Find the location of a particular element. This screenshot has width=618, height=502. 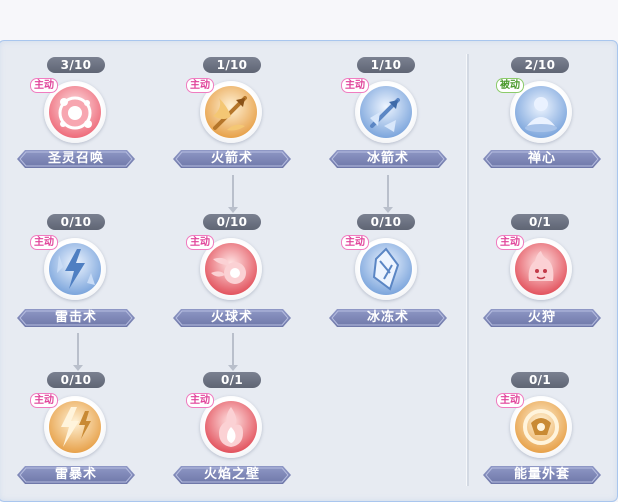

top-bar is located at coordinates (309, 20).